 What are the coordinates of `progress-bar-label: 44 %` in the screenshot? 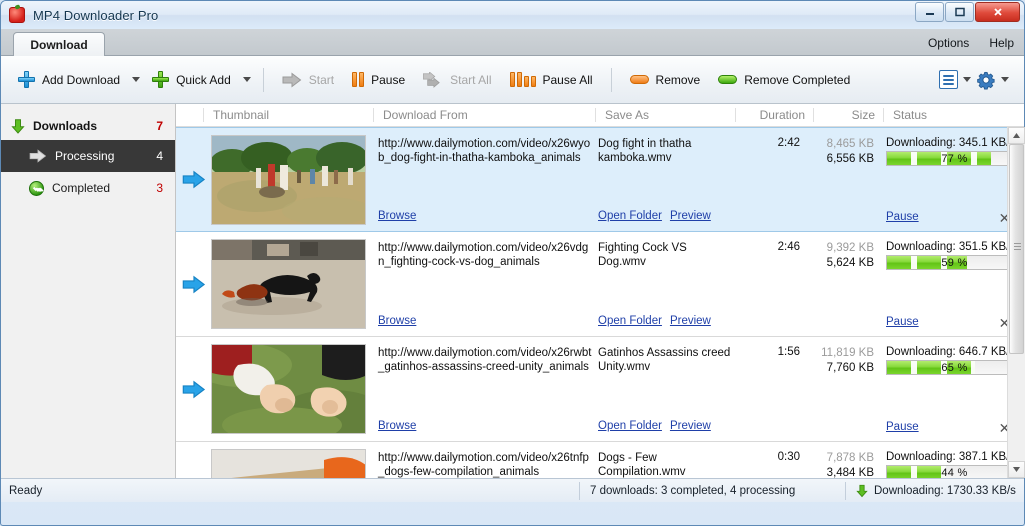 It's located at (954, 472).